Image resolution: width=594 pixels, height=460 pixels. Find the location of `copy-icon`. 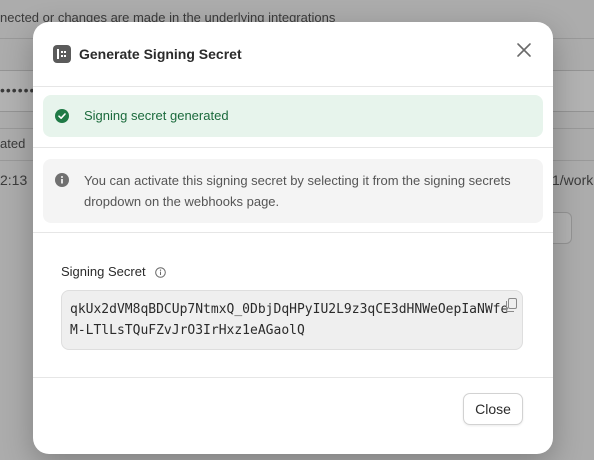

copy-icon is located at coordinates (511, 307).